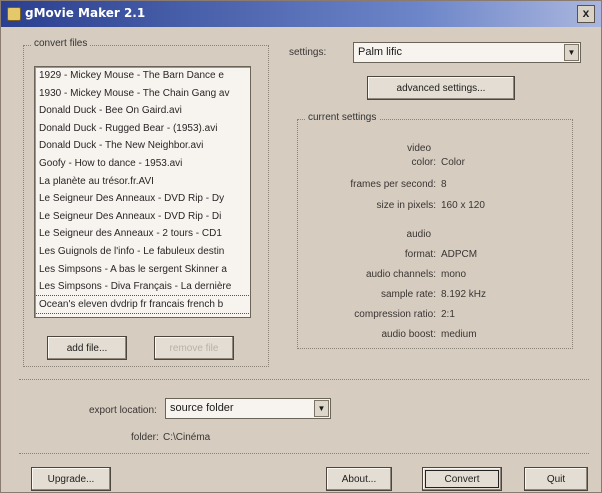 The height and width of the screenshot is (493, 602). I want to click on compression-label: compression ratio:, so click(395, 314).